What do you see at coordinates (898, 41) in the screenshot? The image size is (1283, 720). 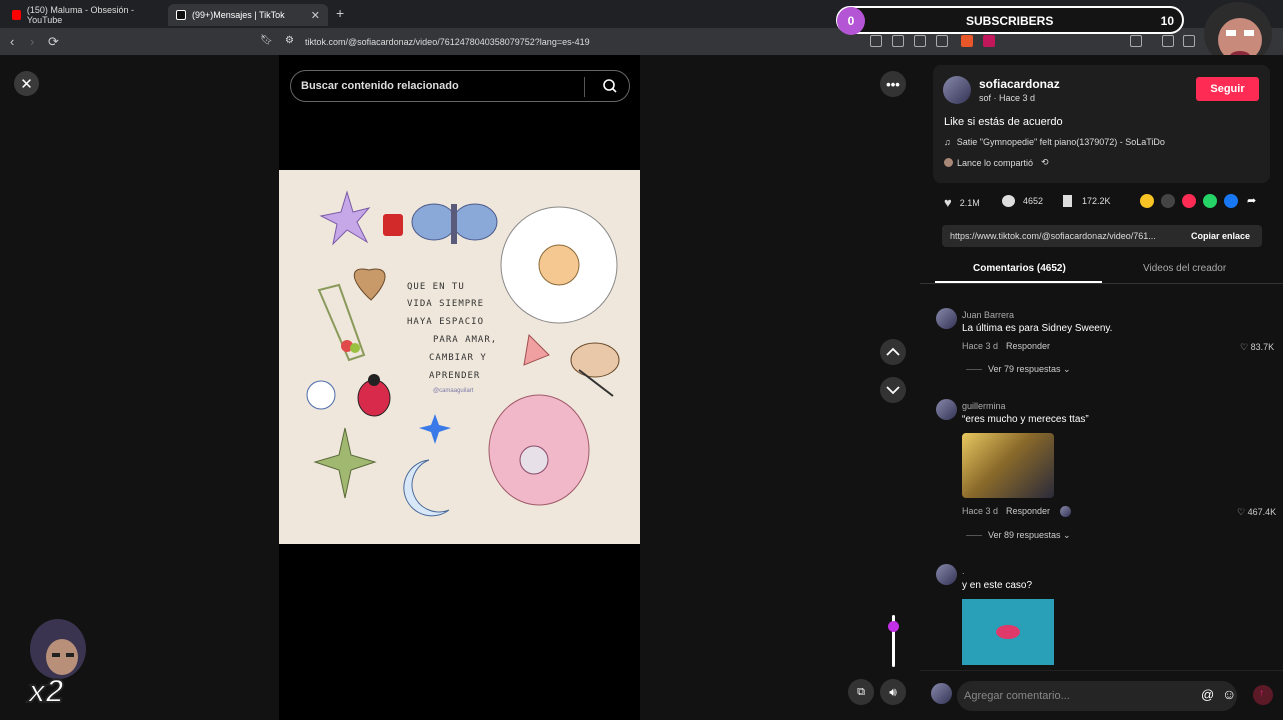 I see `language-icon` at bounding box center [898, 41].